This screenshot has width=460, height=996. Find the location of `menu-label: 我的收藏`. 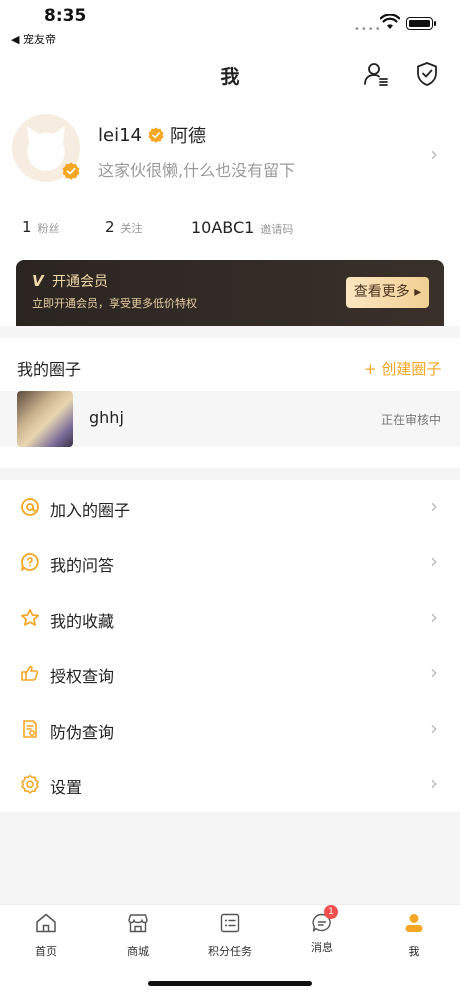

menu-label: 我的收藏 is located at coordinates (82, 621).